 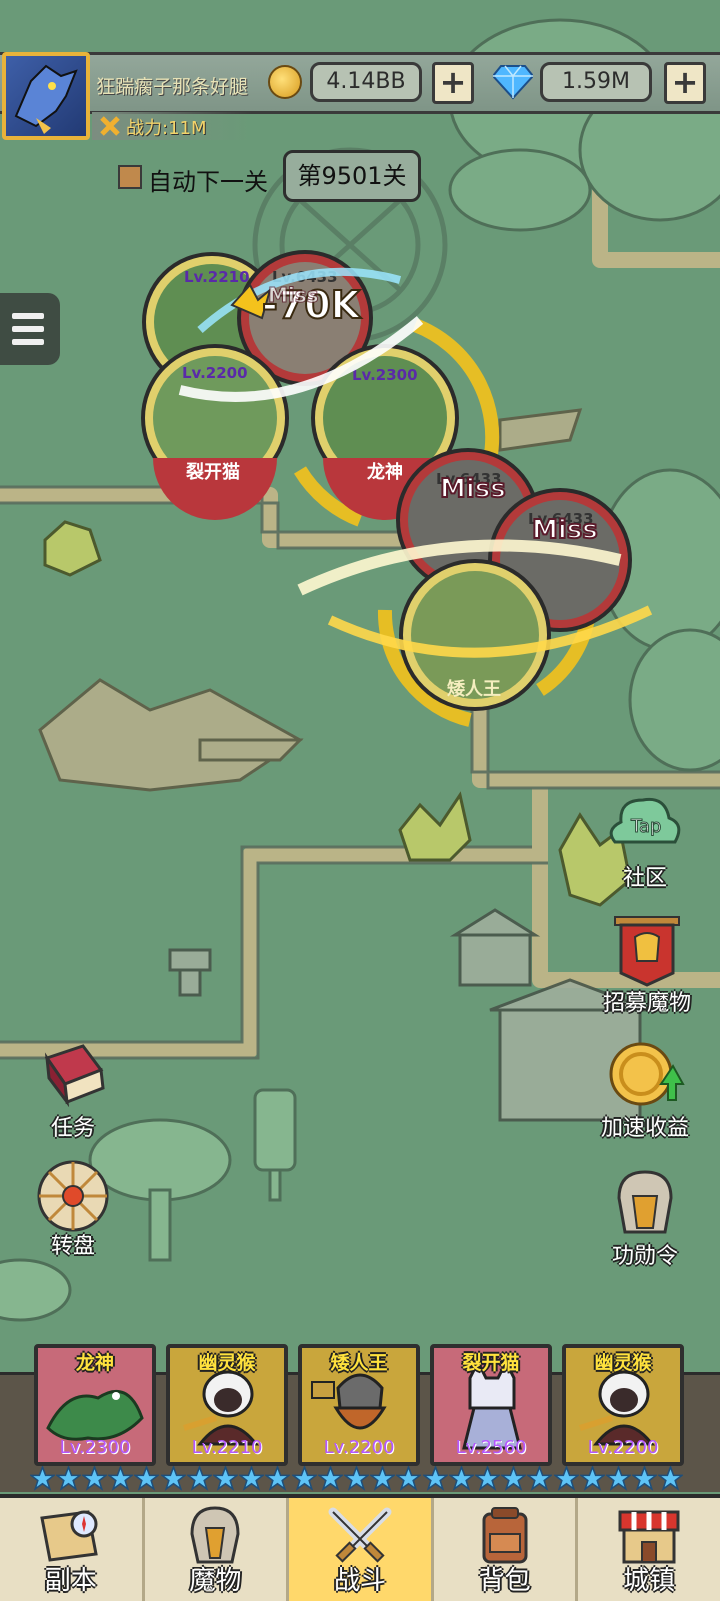 I want to click on boost-coin-icon, so click(x=647, y=1074).